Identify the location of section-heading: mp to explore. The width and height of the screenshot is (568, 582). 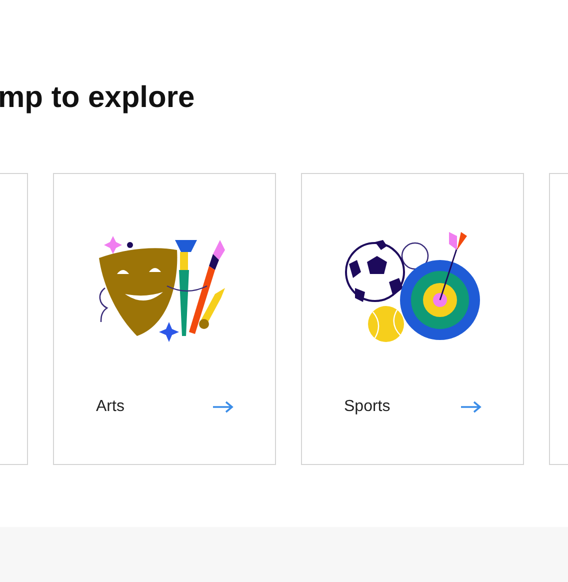
(97, 98).